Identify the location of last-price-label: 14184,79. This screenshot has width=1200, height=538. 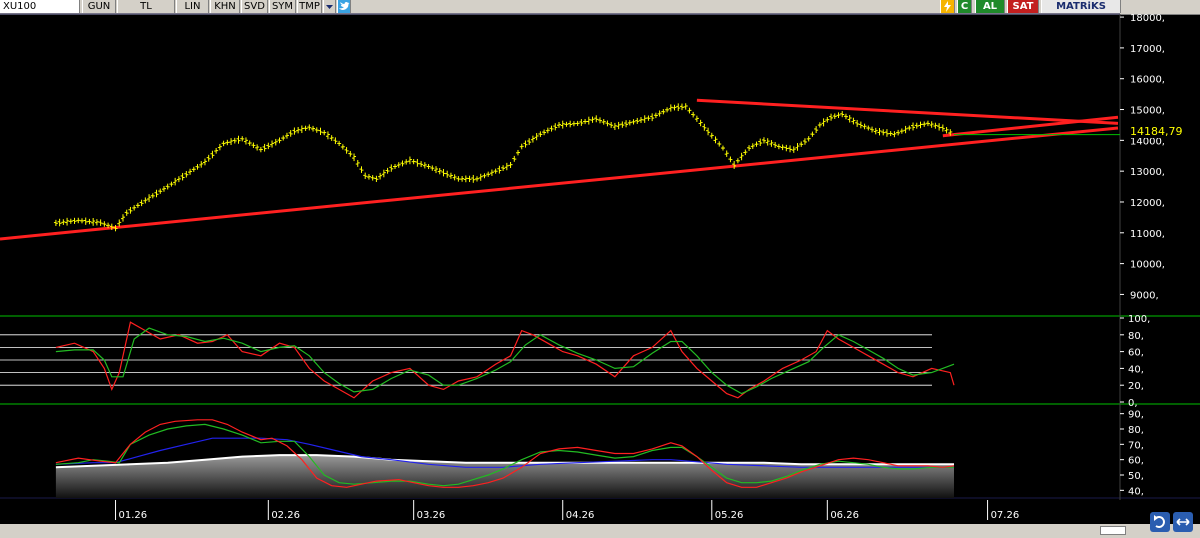
(1156, 131).